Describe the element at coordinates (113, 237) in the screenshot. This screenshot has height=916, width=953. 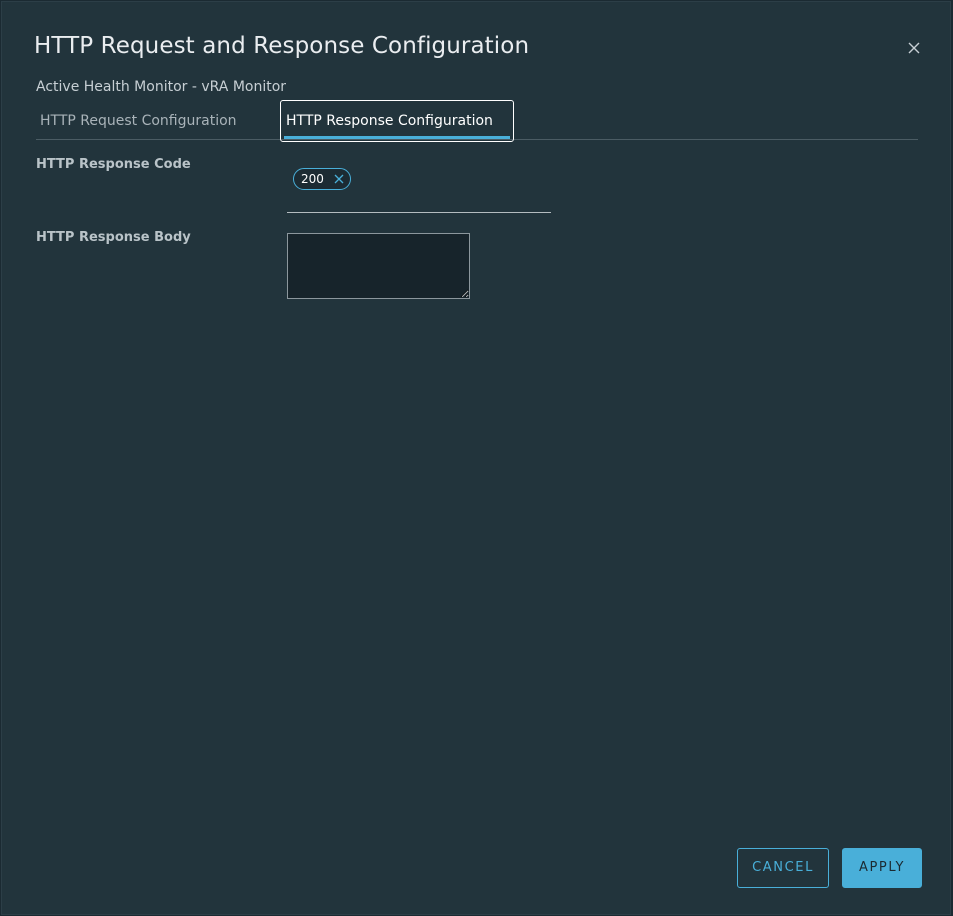
I see `response-body-label: HTTP Response Body` at that location.